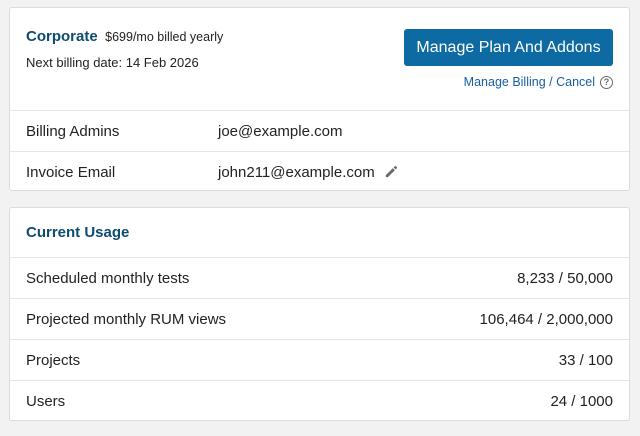 This screenshot has width=640, height=436. I want to click on billing-admins-value: joe@example.com, so click(280, 131).